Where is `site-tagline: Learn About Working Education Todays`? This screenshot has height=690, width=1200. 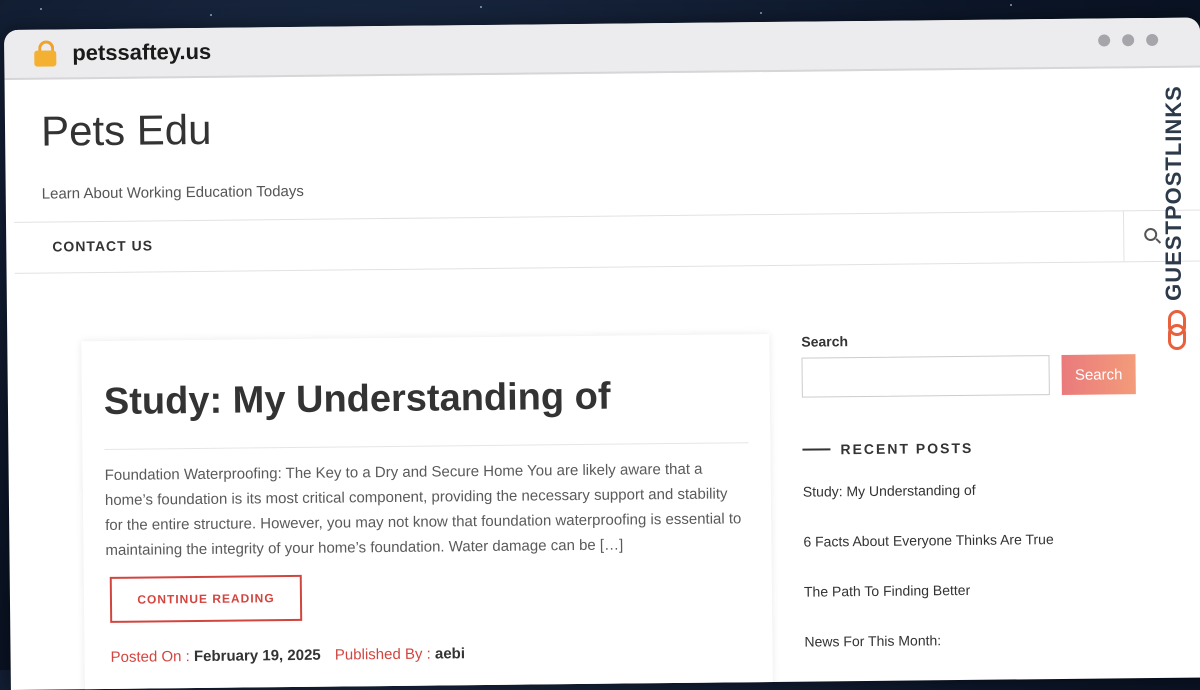 site-tagline: Learn About Working Education Todays is located at coordinates (172, 192).